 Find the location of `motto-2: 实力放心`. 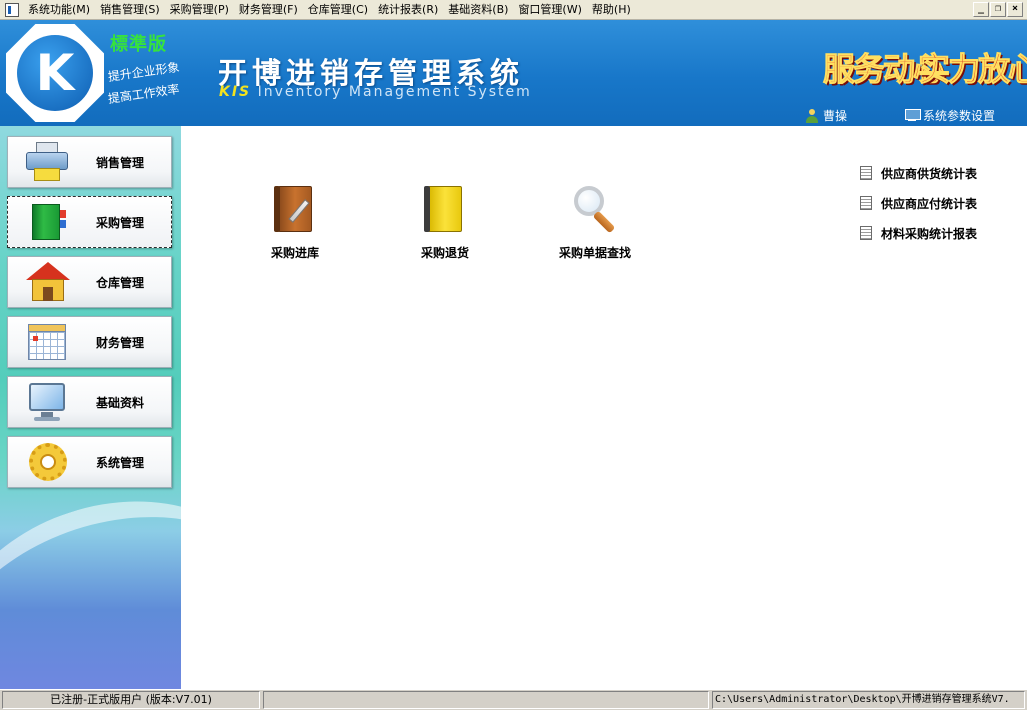

motto-2: 实力放心 is located at coordinates (972, 69).